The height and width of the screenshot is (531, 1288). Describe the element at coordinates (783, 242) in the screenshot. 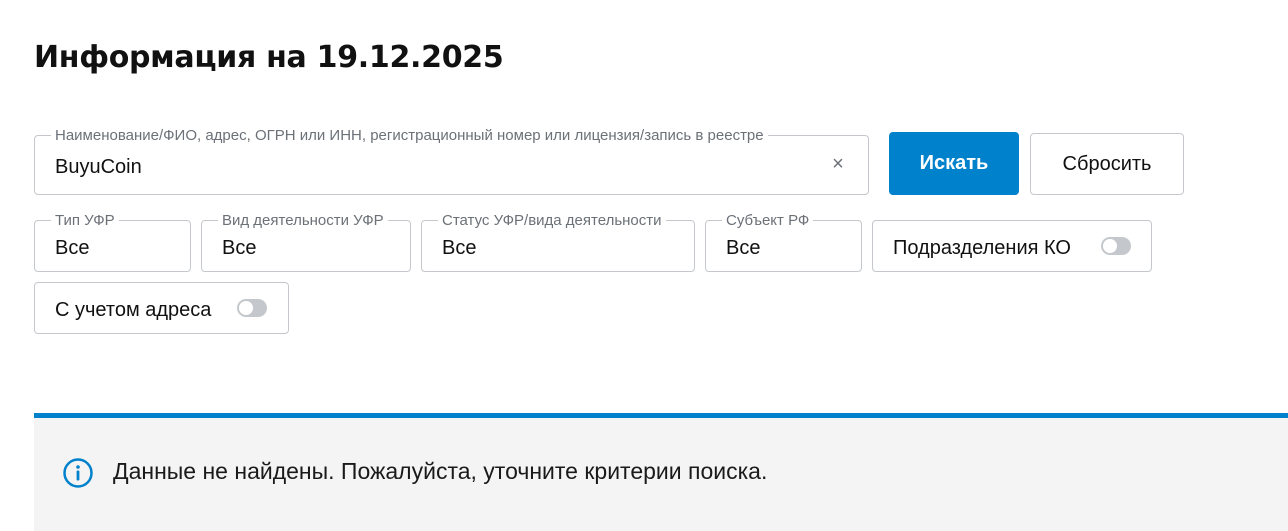

I see `filter-region-select: Субъект РФ Все` at that location.